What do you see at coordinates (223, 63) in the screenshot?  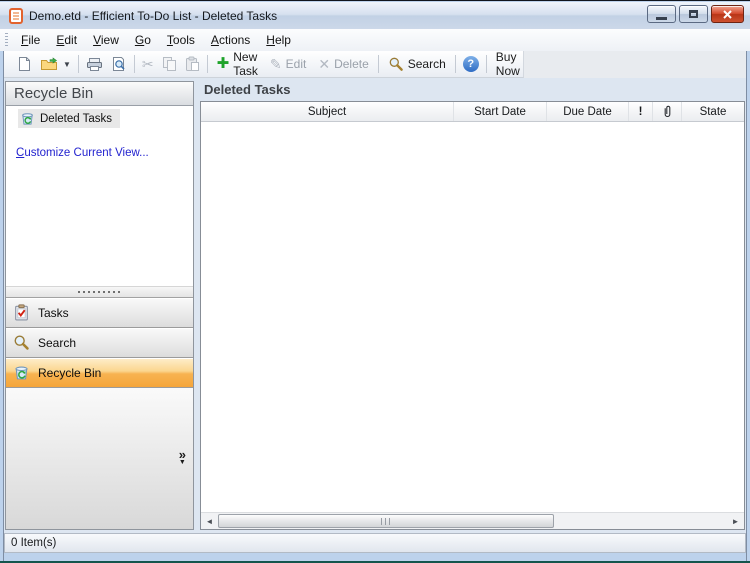 I see `new-task-plus-icon: ✚` at bounding box center [223, 63].